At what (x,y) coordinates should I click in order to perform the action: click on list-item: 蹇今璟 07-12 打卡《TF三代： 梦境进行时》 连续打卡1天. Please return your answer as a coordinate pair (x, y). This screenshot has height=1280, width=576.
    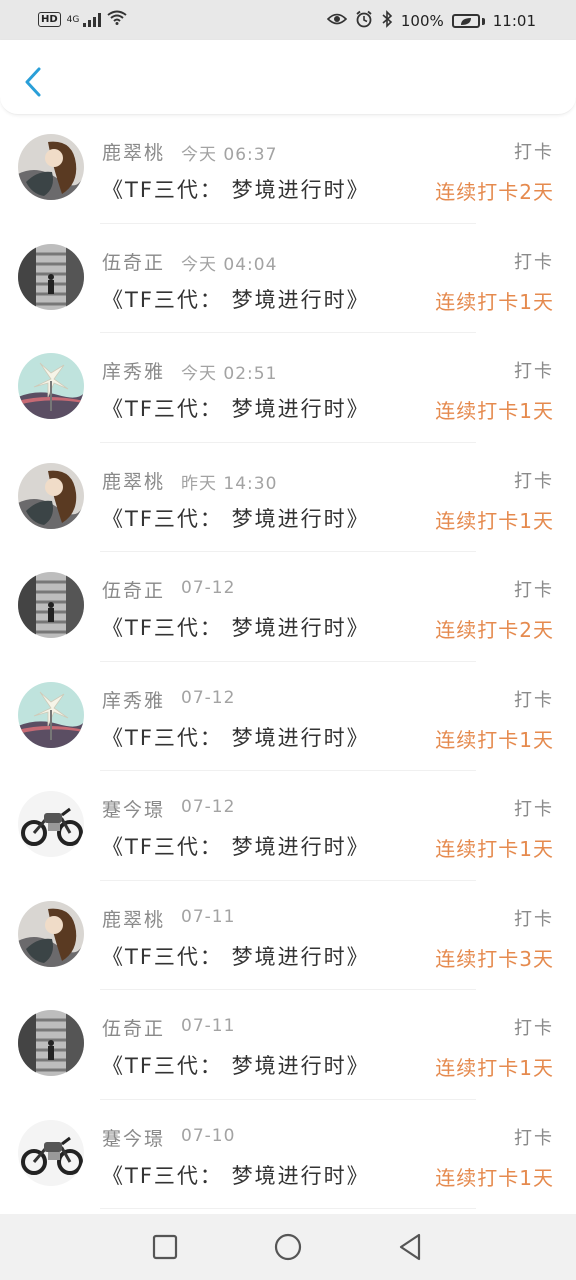
    Looking at the image, I should click on (288, 826).